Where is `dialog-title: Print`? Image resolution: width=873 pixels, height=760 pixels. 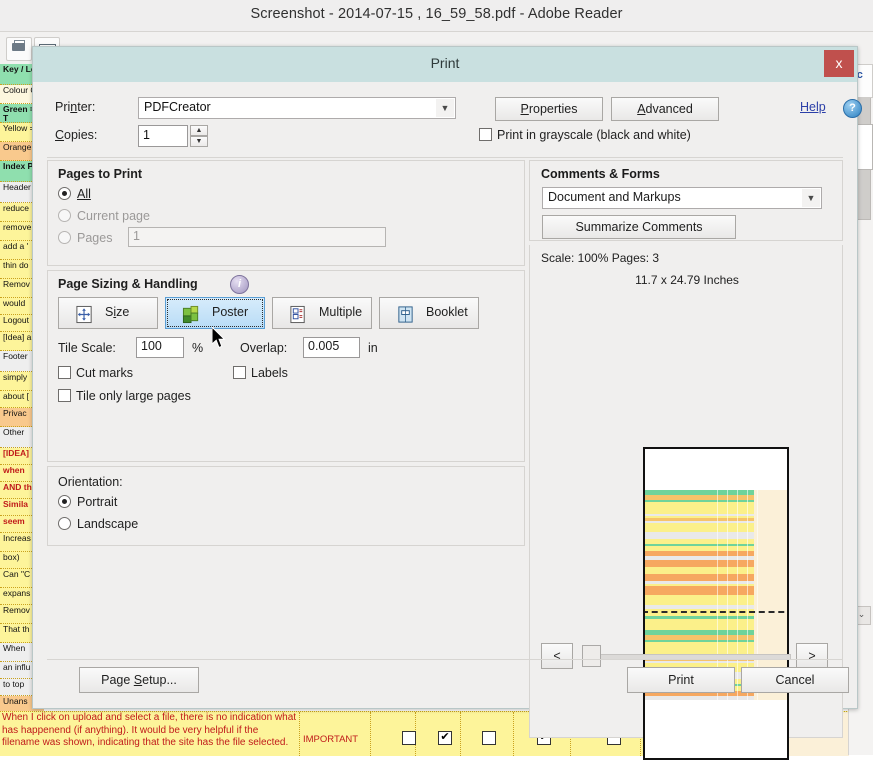 dialog-title: Print is located at coordinates (445, 63).